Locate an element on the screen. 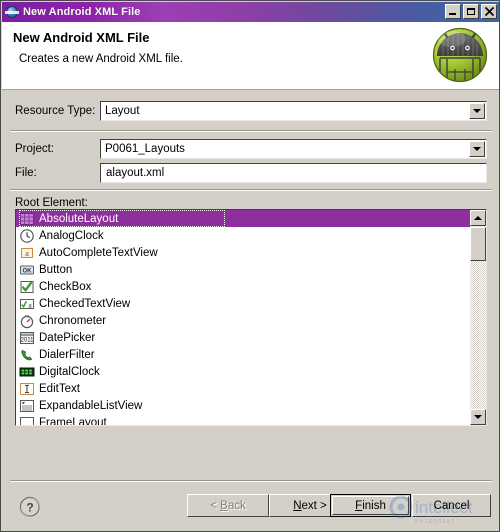 This screenshot has height=532, width=500. chronometer-icon is located at coordinates (27, 321).